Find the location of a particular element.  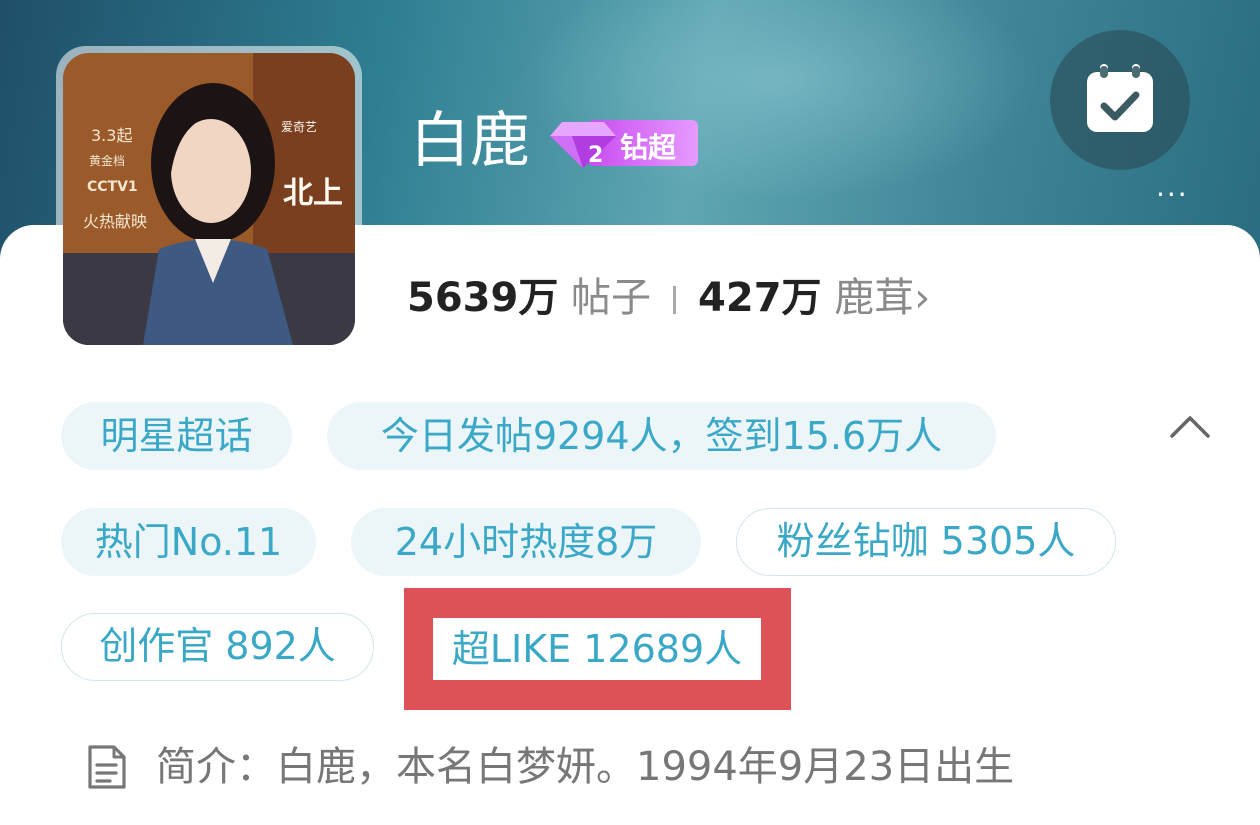

tag-super-like: 超LIKE 12689人 is located at coordinates (597, 649).